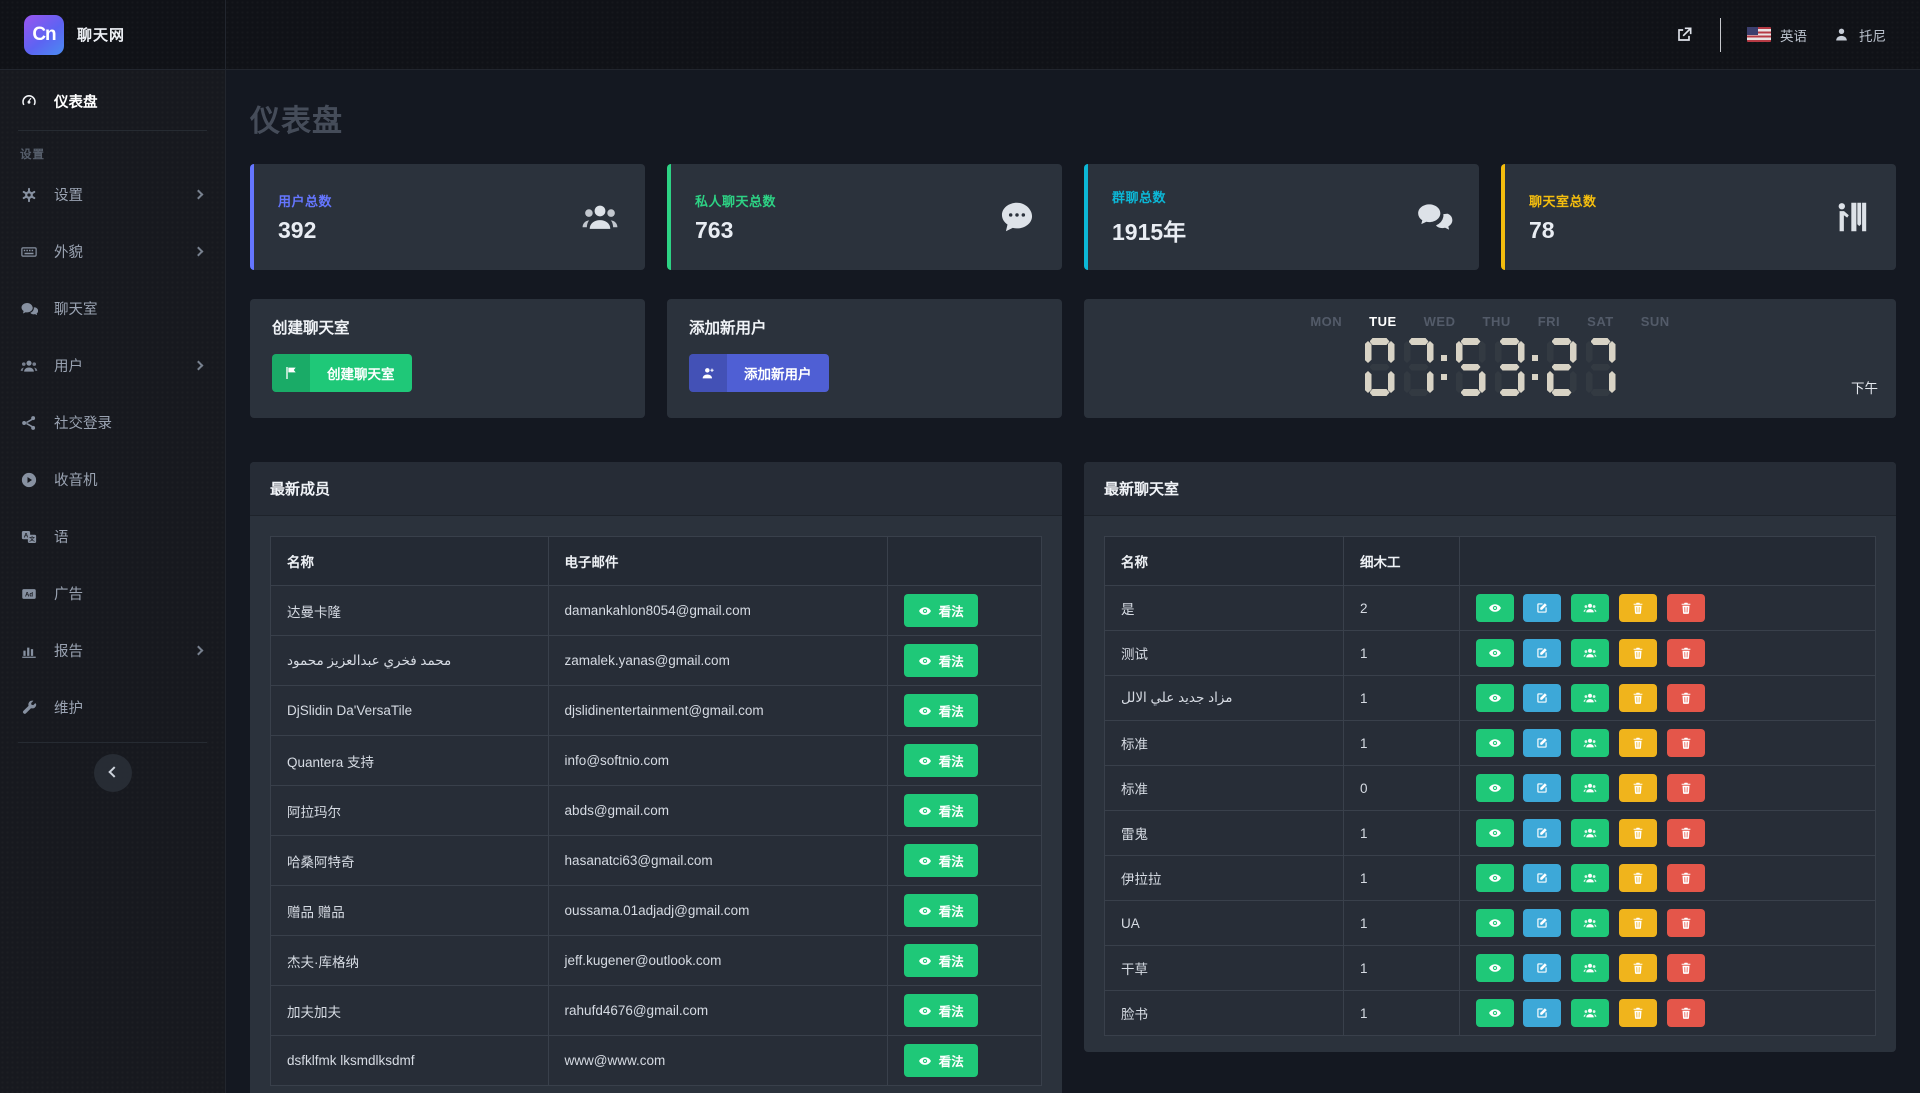  I want to click on stat-label: 用户总数, so click(305, 201).